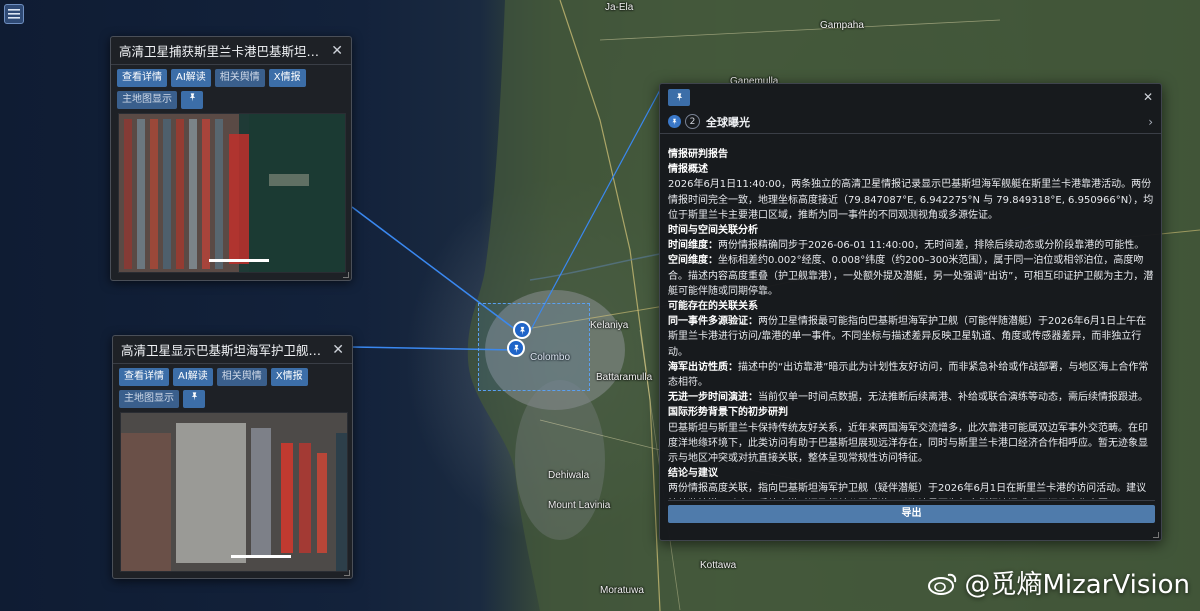  What do you see at coordinates (1150, 122) in the screenshot?
I see `chevron-right-icon: ›` at bounding box center [1150, 122].